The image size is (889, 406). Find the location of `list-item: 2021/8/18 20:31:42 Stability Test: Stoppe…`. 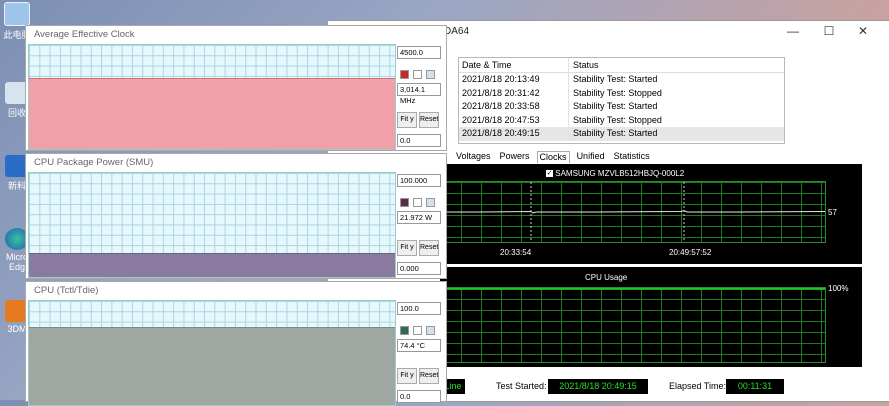

list-item: 2021/8/18 20:31:42 Stability Test: Stoppe… is located at coordinates (621, 93).